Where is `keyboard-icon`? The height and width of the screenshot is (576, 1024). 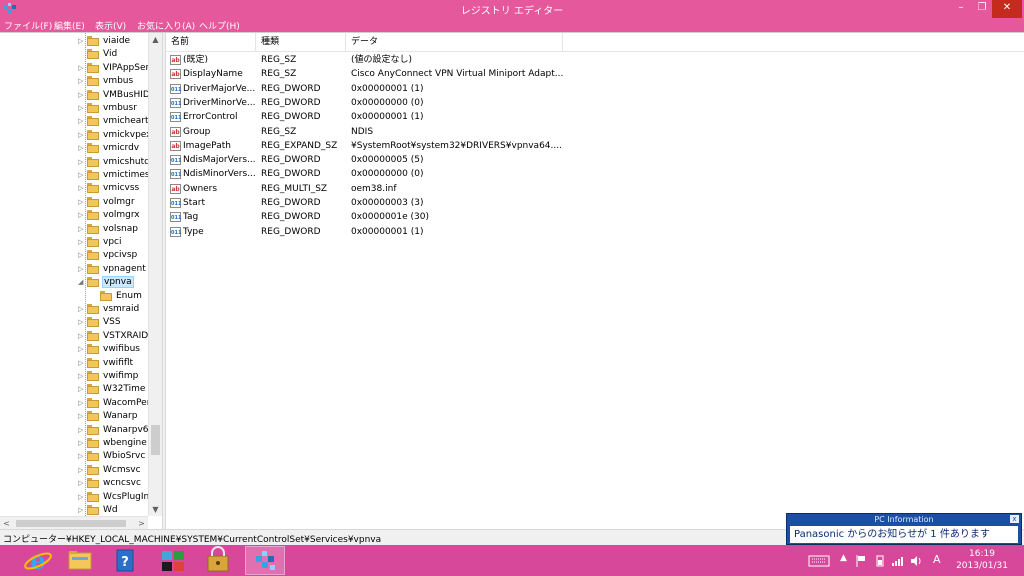
keyboard-icon is located at coordinates (819, 561).